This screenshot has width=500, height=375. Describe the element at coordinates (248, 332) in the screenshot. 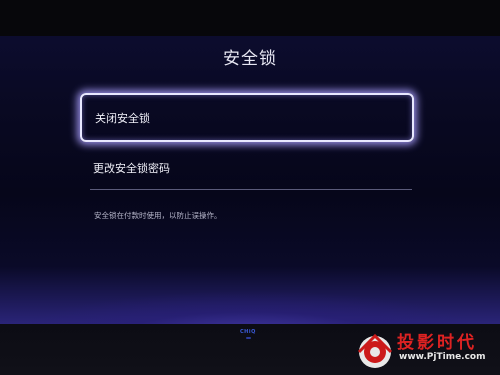

I see `brand-logo: CHiQ` at that location.